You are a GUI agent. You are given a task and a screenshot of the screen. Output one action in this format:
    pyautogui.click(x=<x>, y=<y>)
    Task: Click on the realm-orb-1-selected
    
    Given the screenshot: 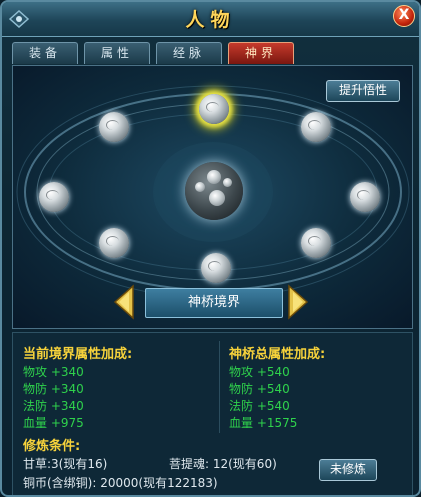 What is the action you would take?
    pyautogui.click(x=214, y=109)
    